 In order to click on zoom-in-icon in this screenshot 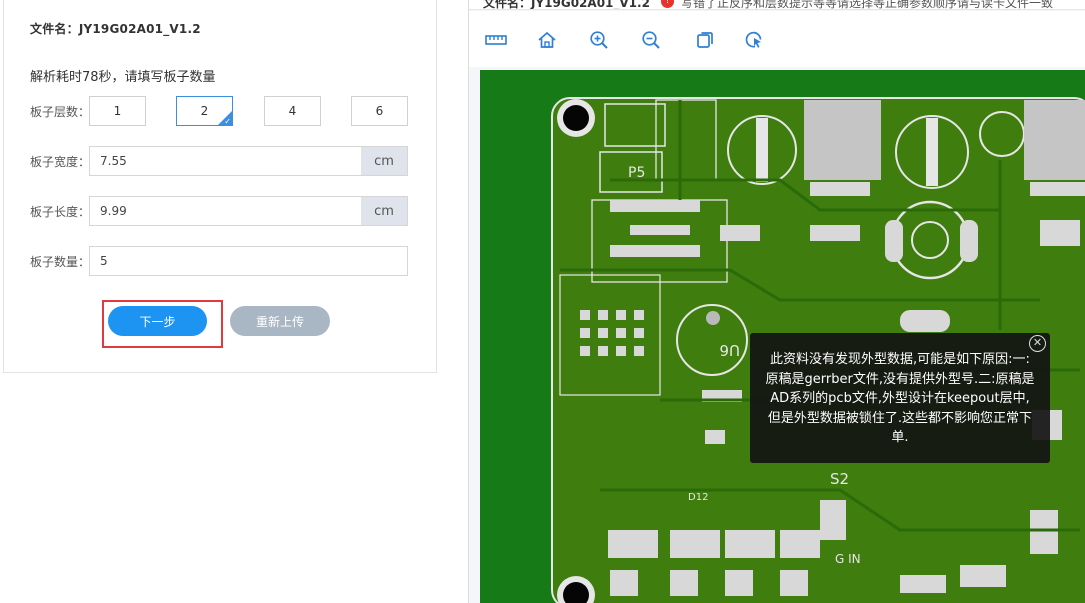, I will do `click(599, 40)`.